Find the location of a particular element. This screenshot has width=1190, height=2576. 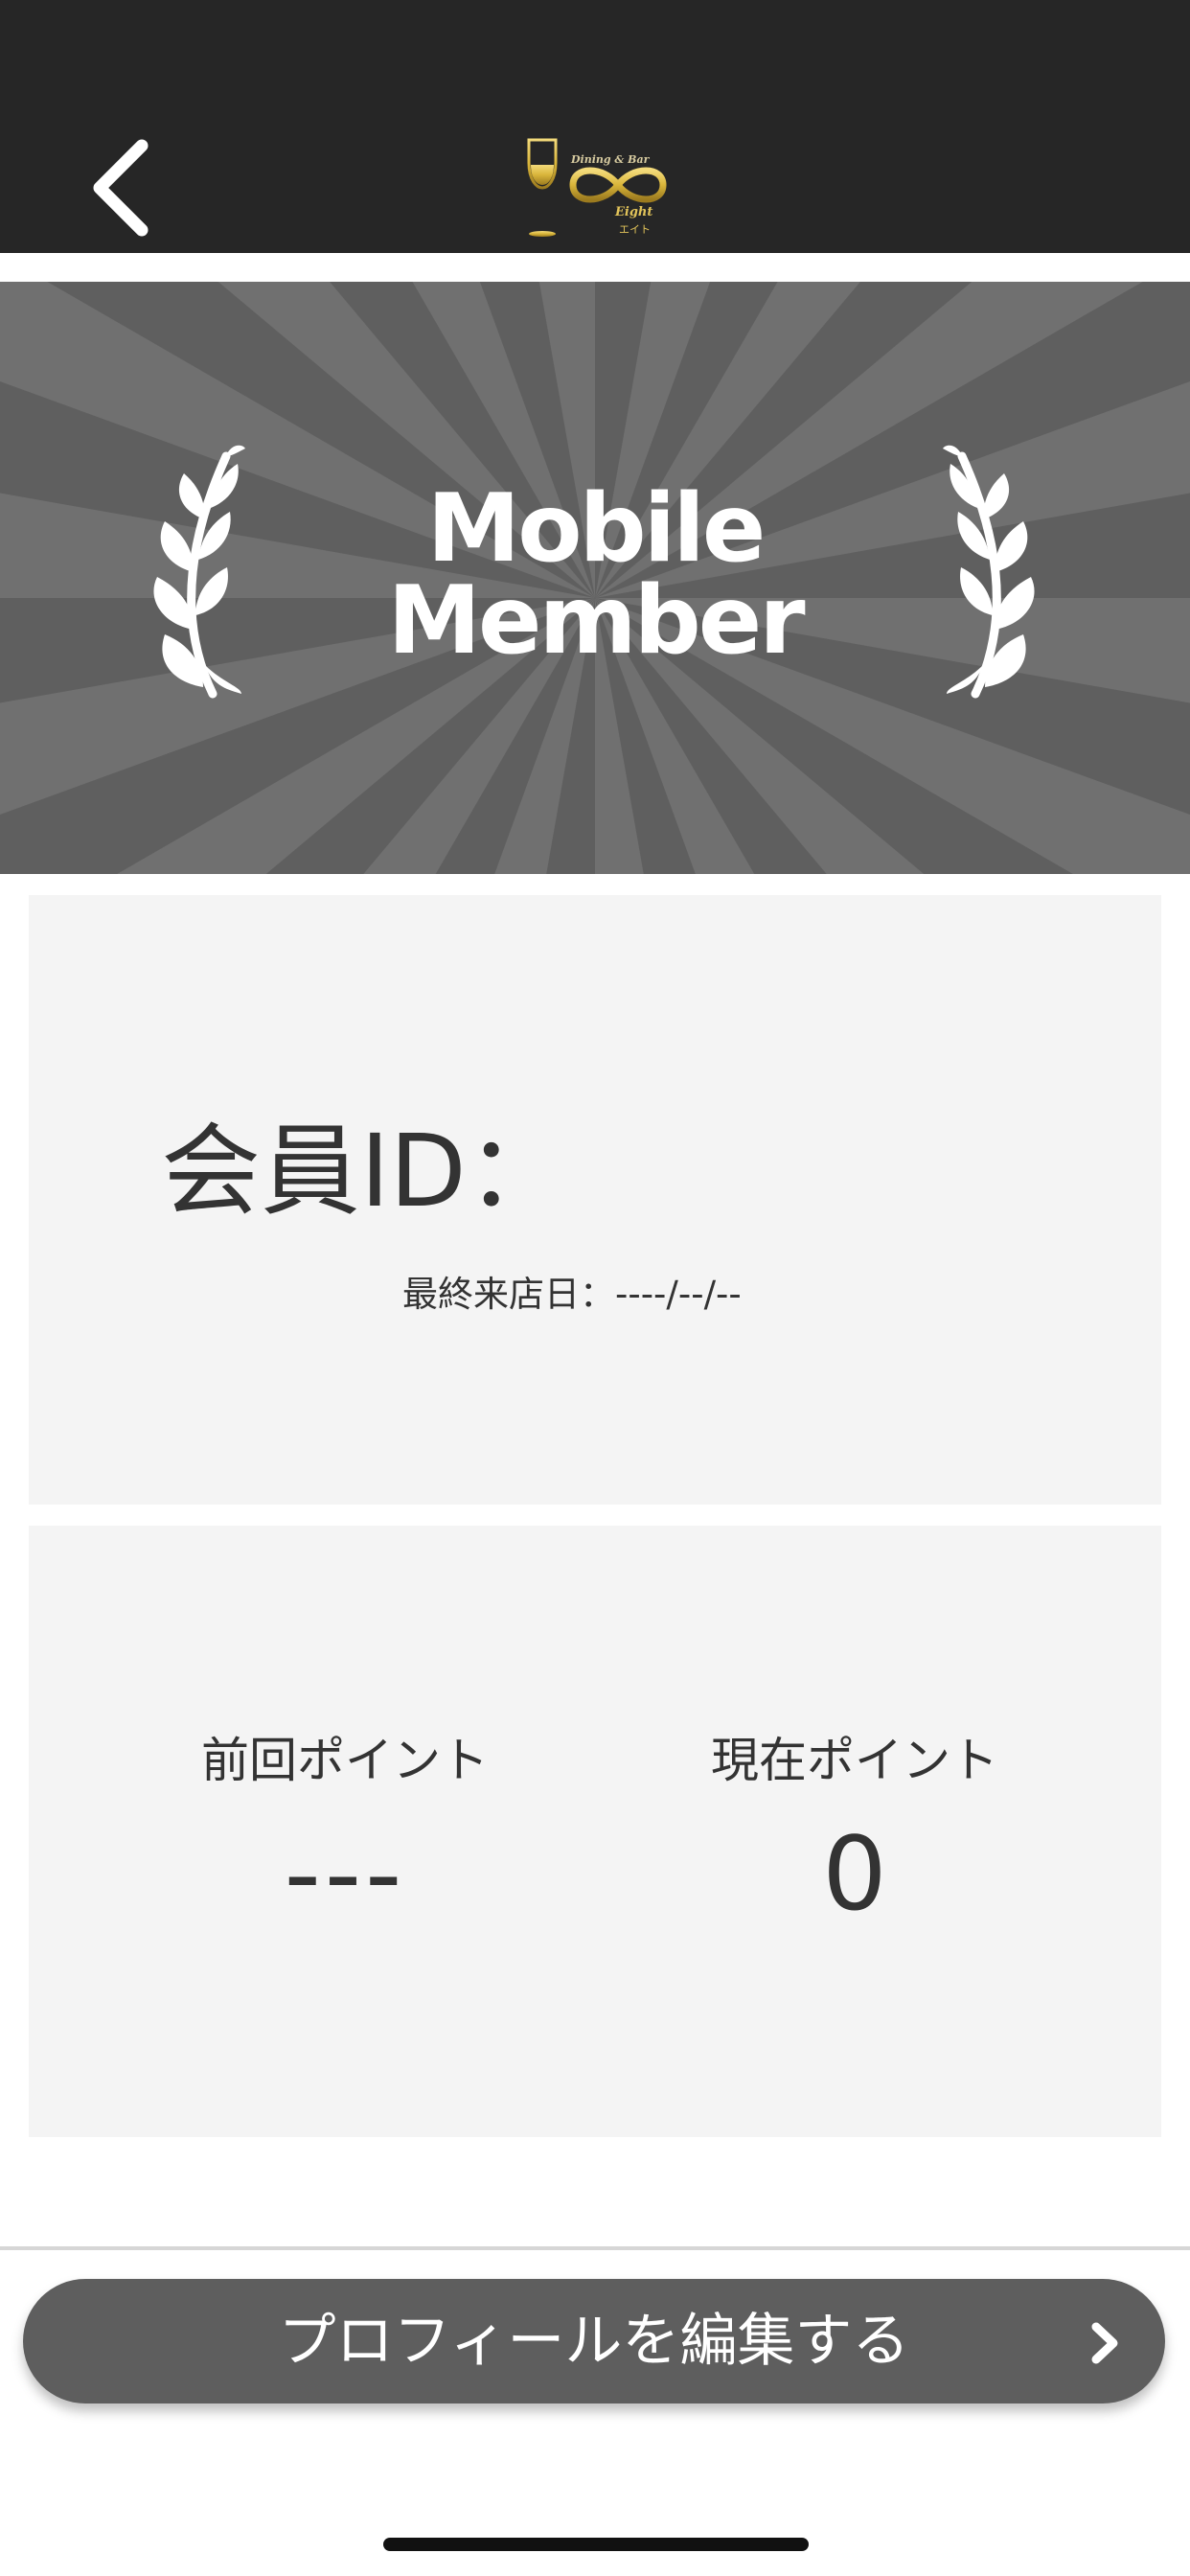

edit-profile-button-label: プロフィールを編集する is located at coordinates (594, 2341).